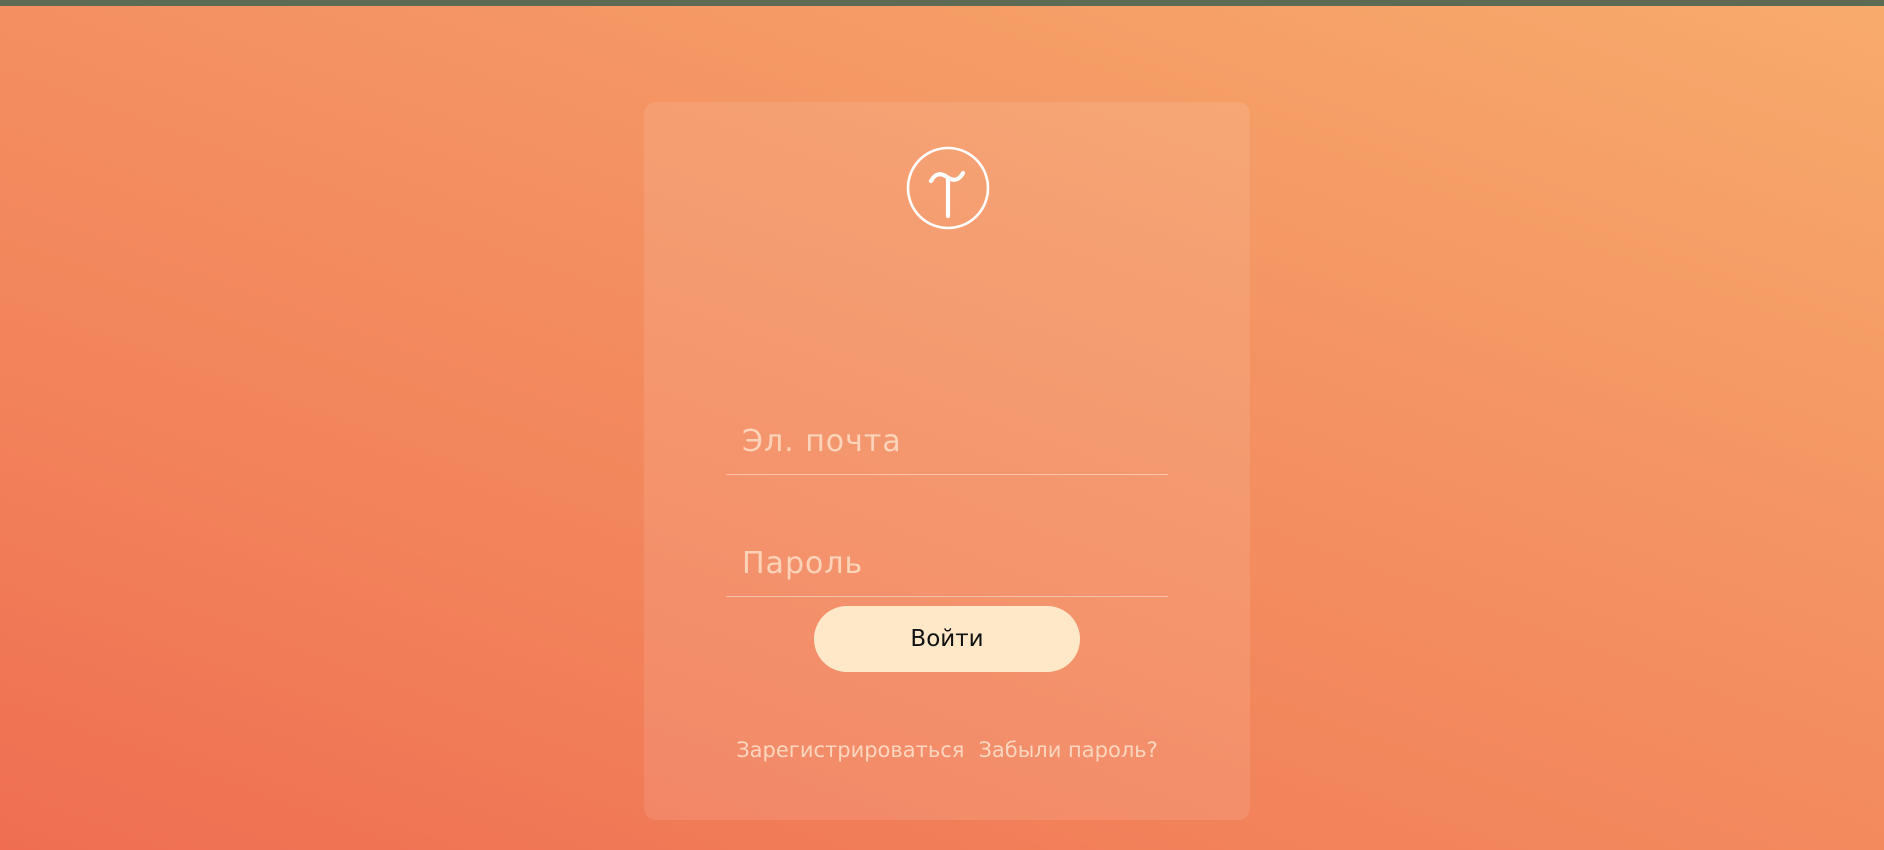 The image size is (1884, 850). I want to click on top-strip, so click(942, 3).